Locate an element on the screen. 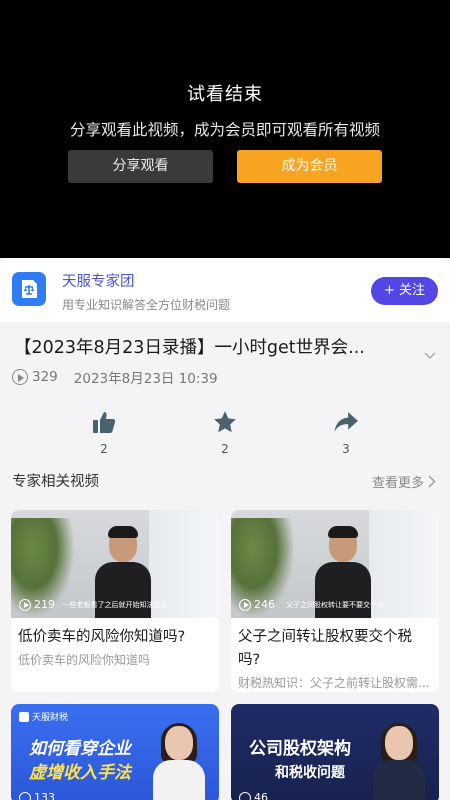 This screenshot has height=800, width=450. promo-headline: 公司股权架构 is located at coordinates (300, 749).